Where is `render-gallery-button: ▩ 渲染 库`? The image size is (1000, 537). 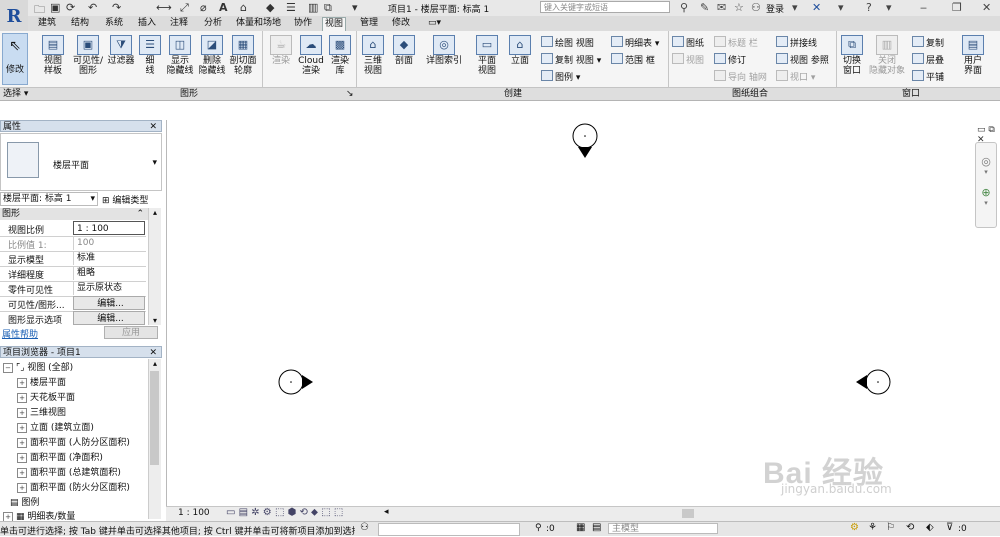 render-gallery-button: ▩ 渲染 库 is located at coordinates (340, 55).